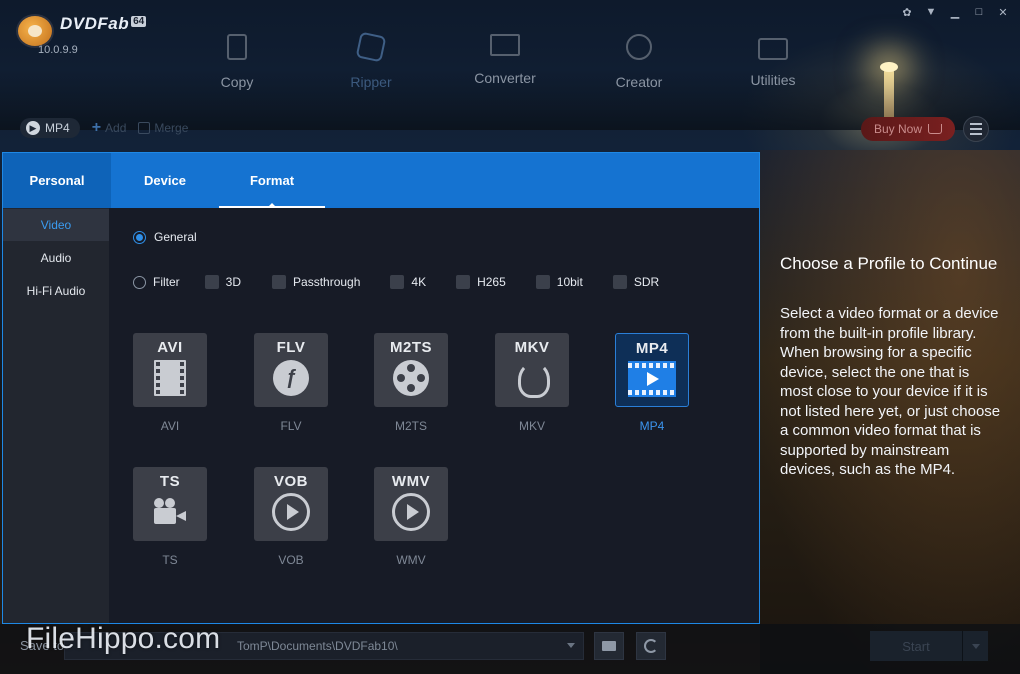 The image size is (1020, 674). What do you see at coordinates (237, 47) in the screenshot?
I see `copy-icon` at bounding box center [237, 47].